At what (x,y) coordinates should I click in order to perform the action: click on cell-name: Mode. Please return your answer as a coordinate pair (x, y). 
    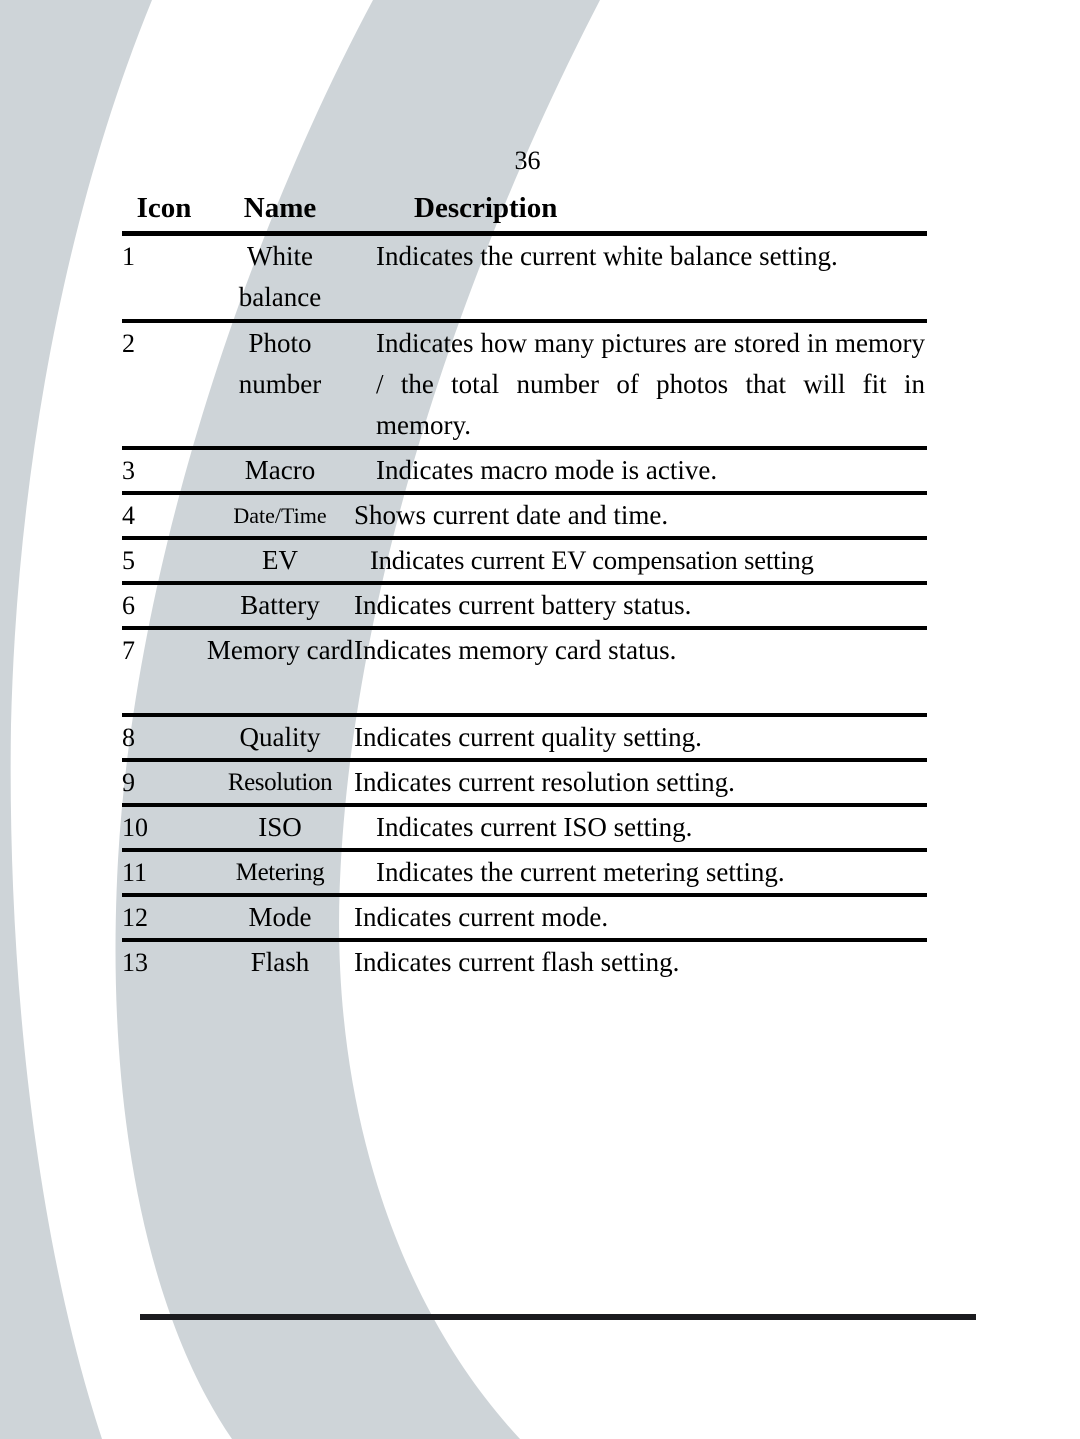
    Looking at the image, I should click on (280, 917).